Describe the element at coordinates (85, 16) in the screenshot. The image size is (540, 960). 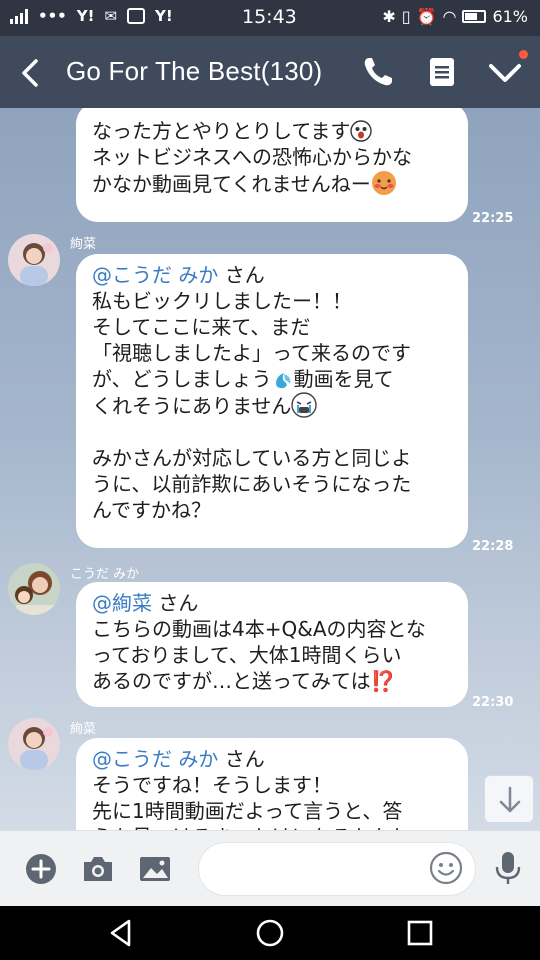
I see `carrier-a: Y!` at that location.